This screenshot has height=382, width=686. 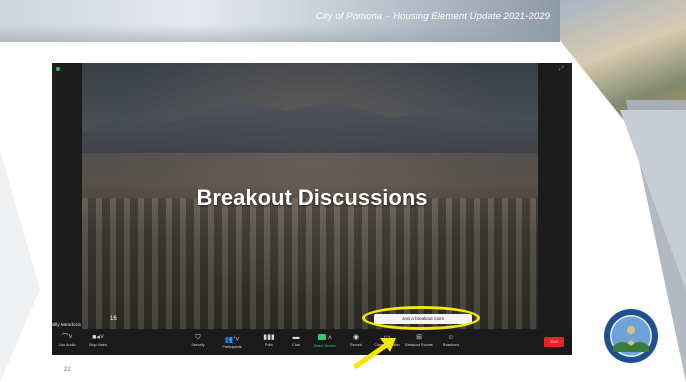 What do you see at coordinates (653, 200) in the screenshot?
I see `decorative-wedge-light` at bounding box center [653, 200].